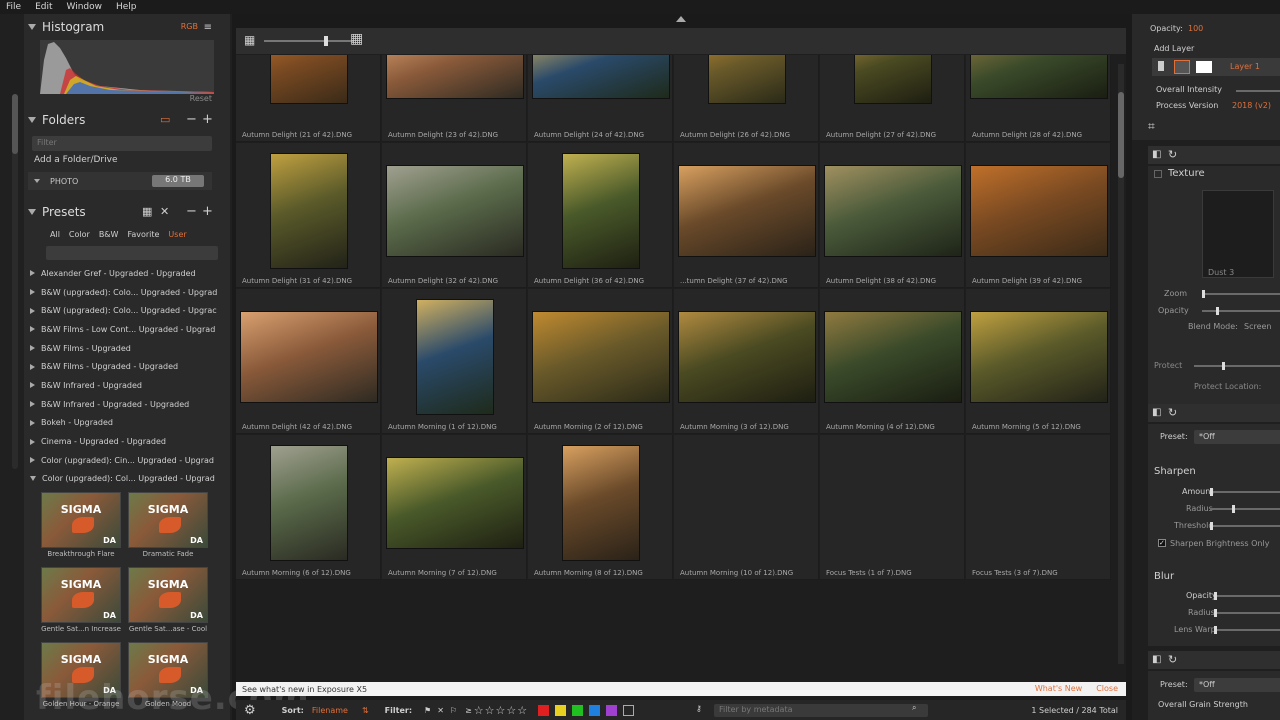  I want to click on close-banner-link: Close, so click(1107, 688).